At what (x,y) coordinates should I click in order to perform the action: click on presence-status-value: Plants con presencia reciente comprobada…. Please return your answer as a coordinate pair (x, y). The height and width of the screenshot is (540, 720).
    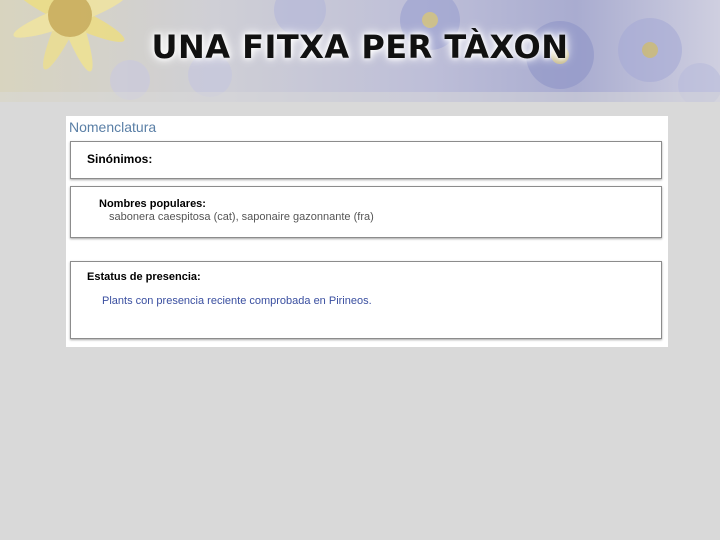
    Looking at the image, I should click on (237, 301).